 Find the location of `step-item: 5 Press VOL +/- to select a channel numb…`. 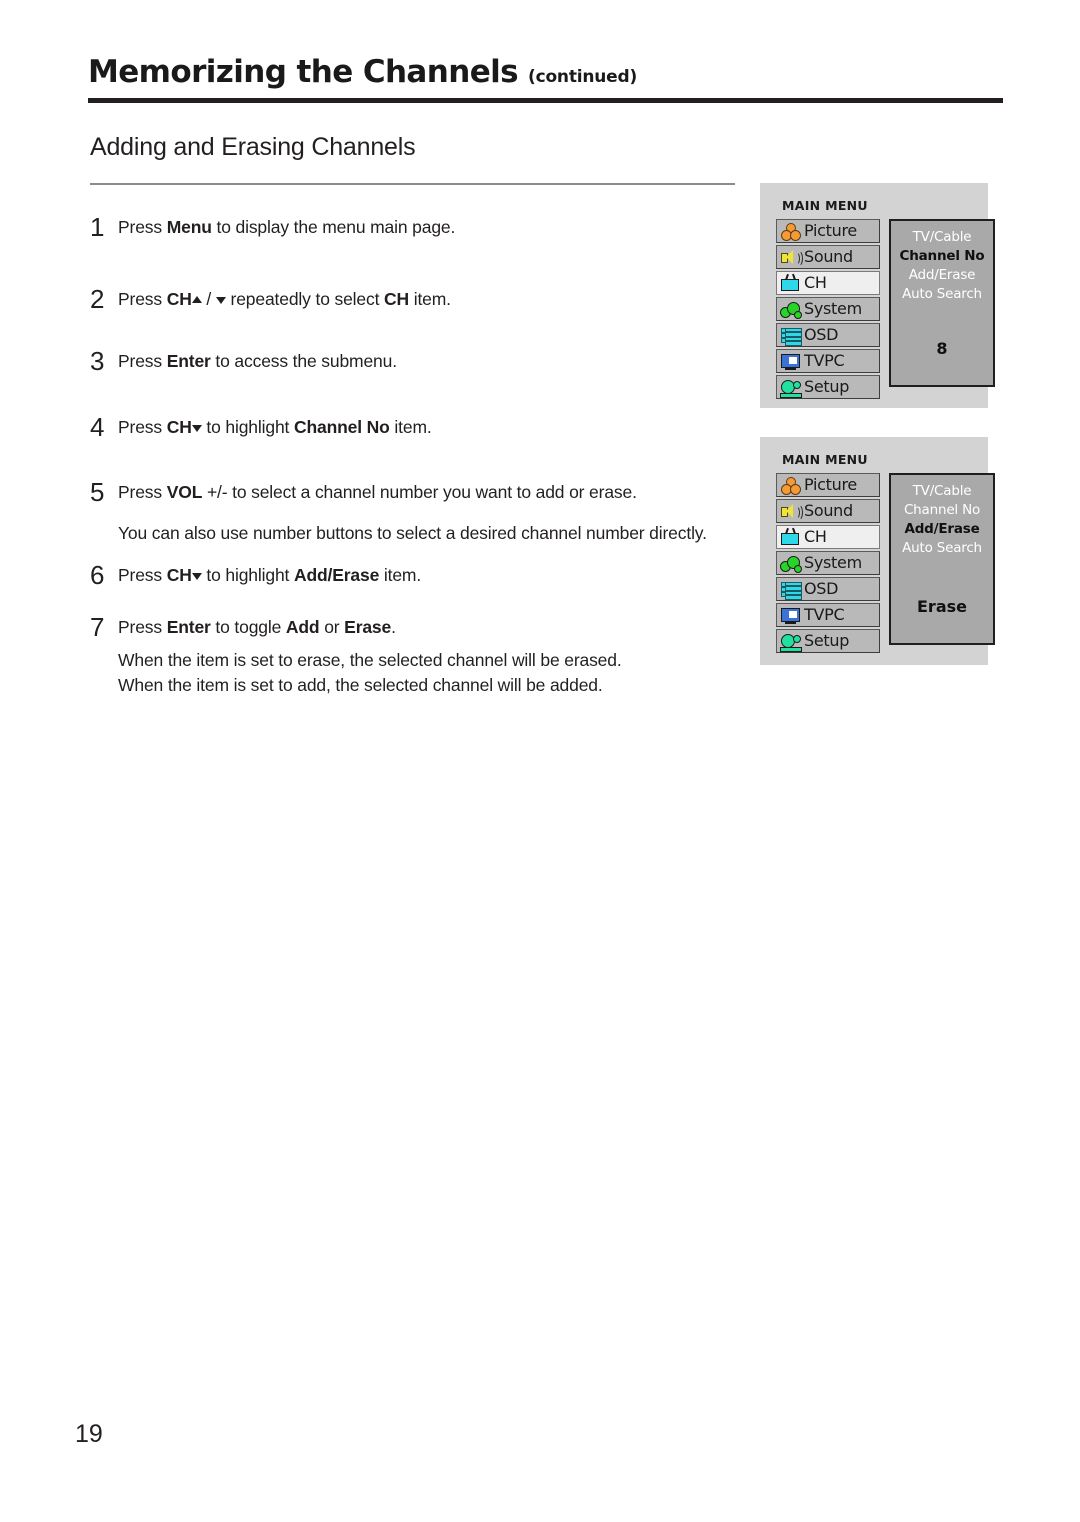

step-item: 5 Press VOL +/- to select a channel numb… is located at coordinates (398, 511).